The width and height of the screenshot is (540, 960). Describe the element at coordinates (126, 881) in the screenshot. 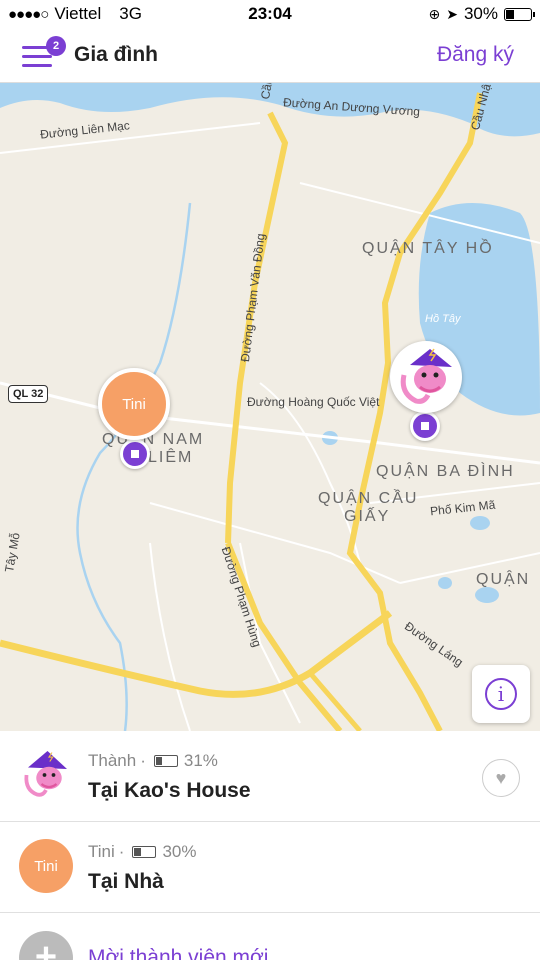

I see `member-location-status: Tại Nhà` at that location.